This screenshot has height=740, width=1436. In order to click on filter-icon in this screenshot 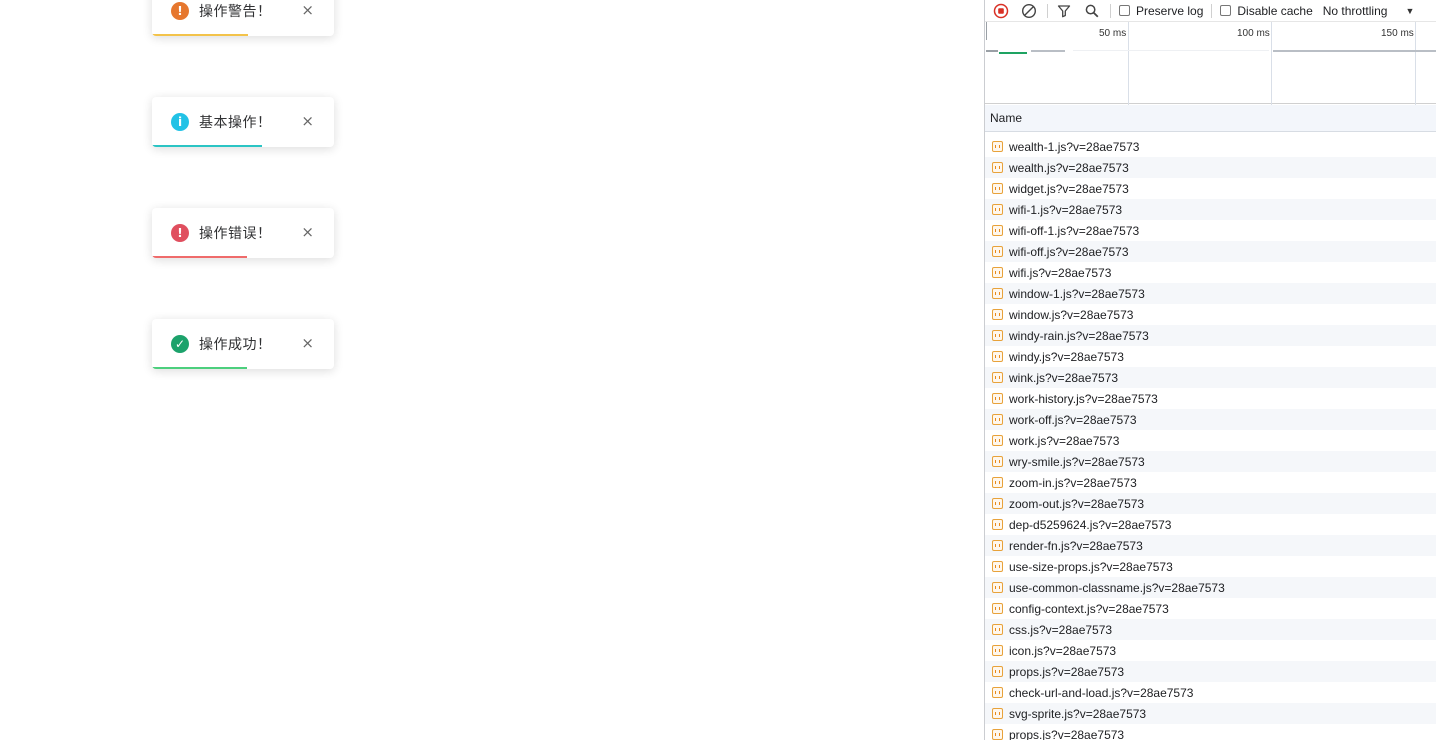, I will do `click(1064, 11)`.